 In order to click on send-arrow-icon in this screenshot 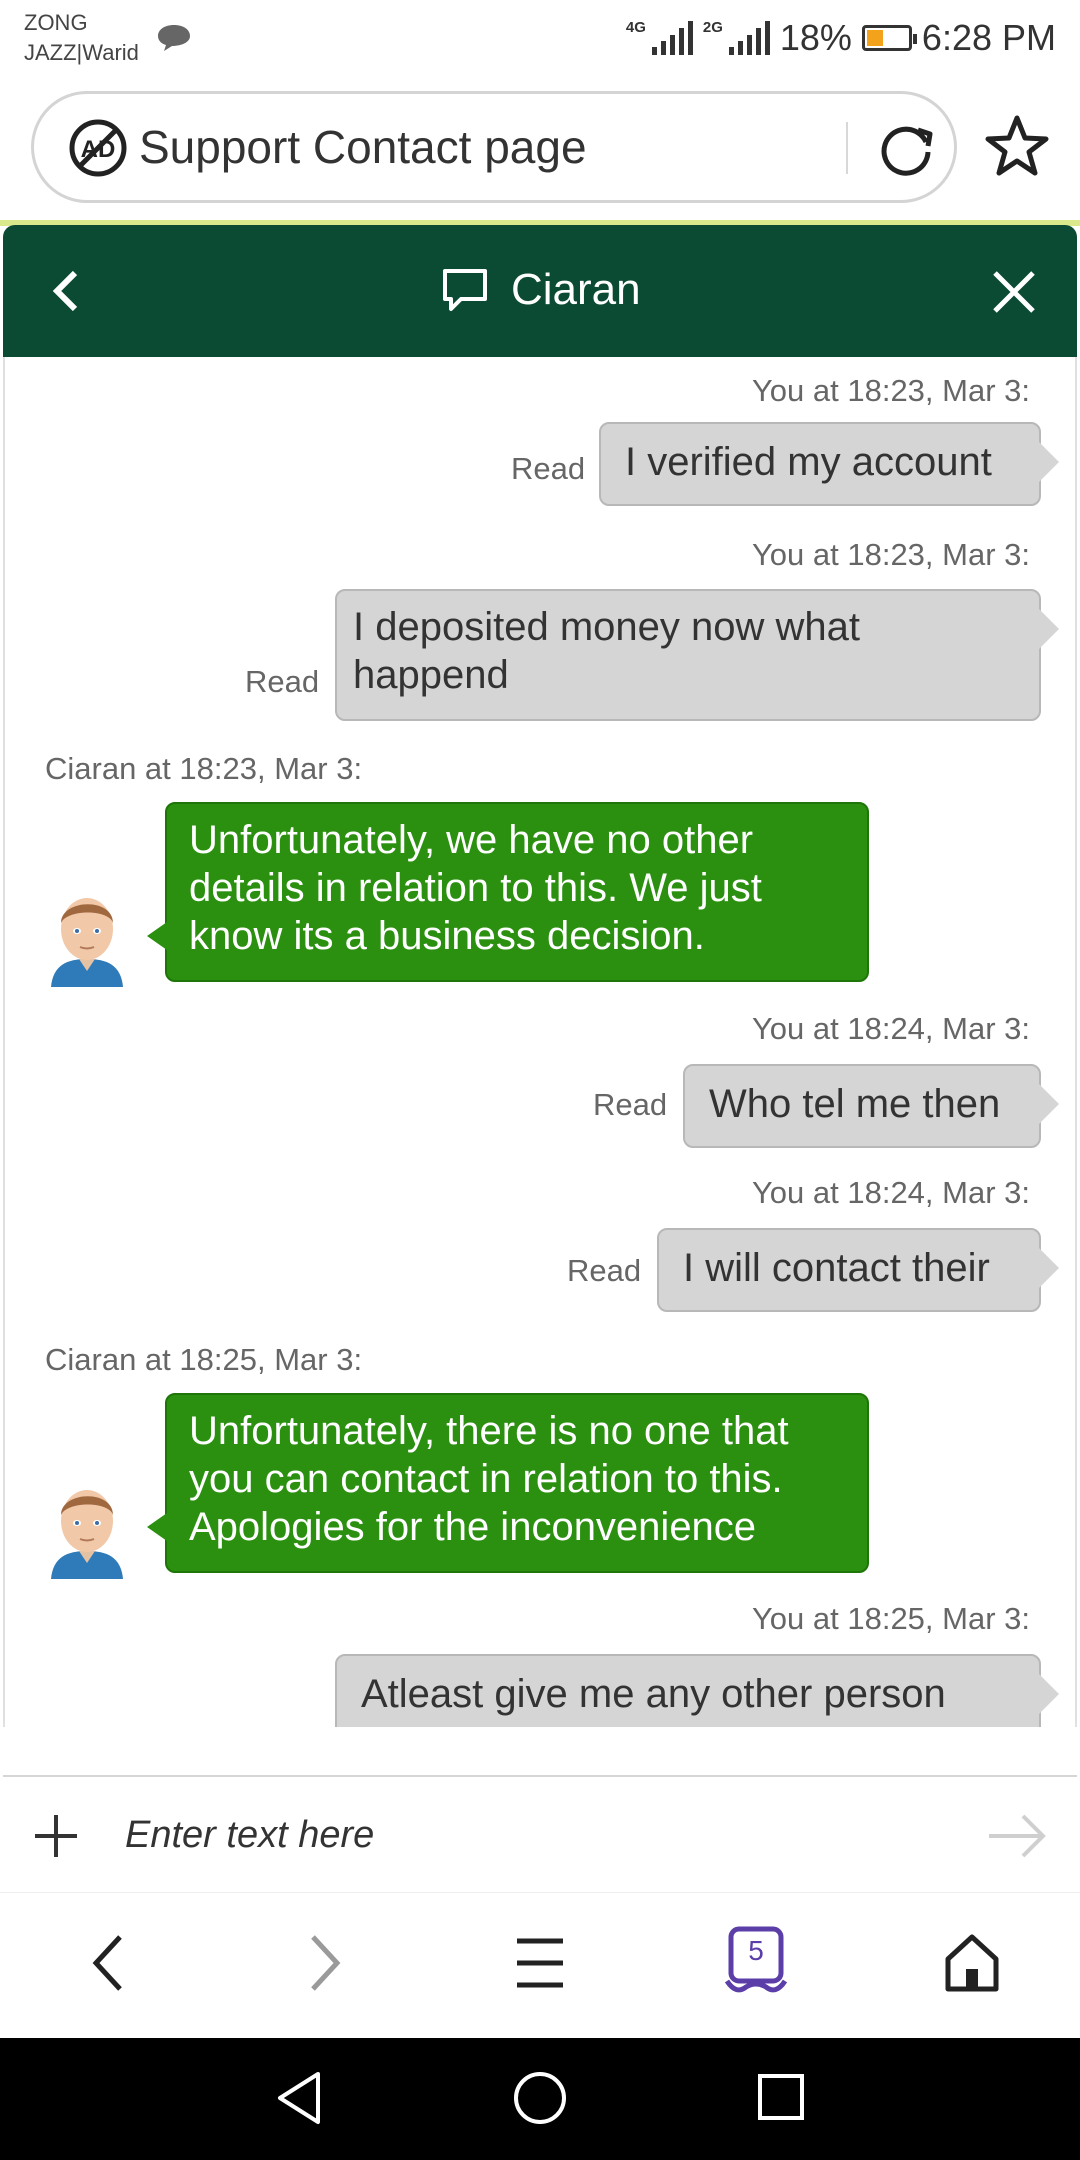, I will do `click(1018, 1836)`.